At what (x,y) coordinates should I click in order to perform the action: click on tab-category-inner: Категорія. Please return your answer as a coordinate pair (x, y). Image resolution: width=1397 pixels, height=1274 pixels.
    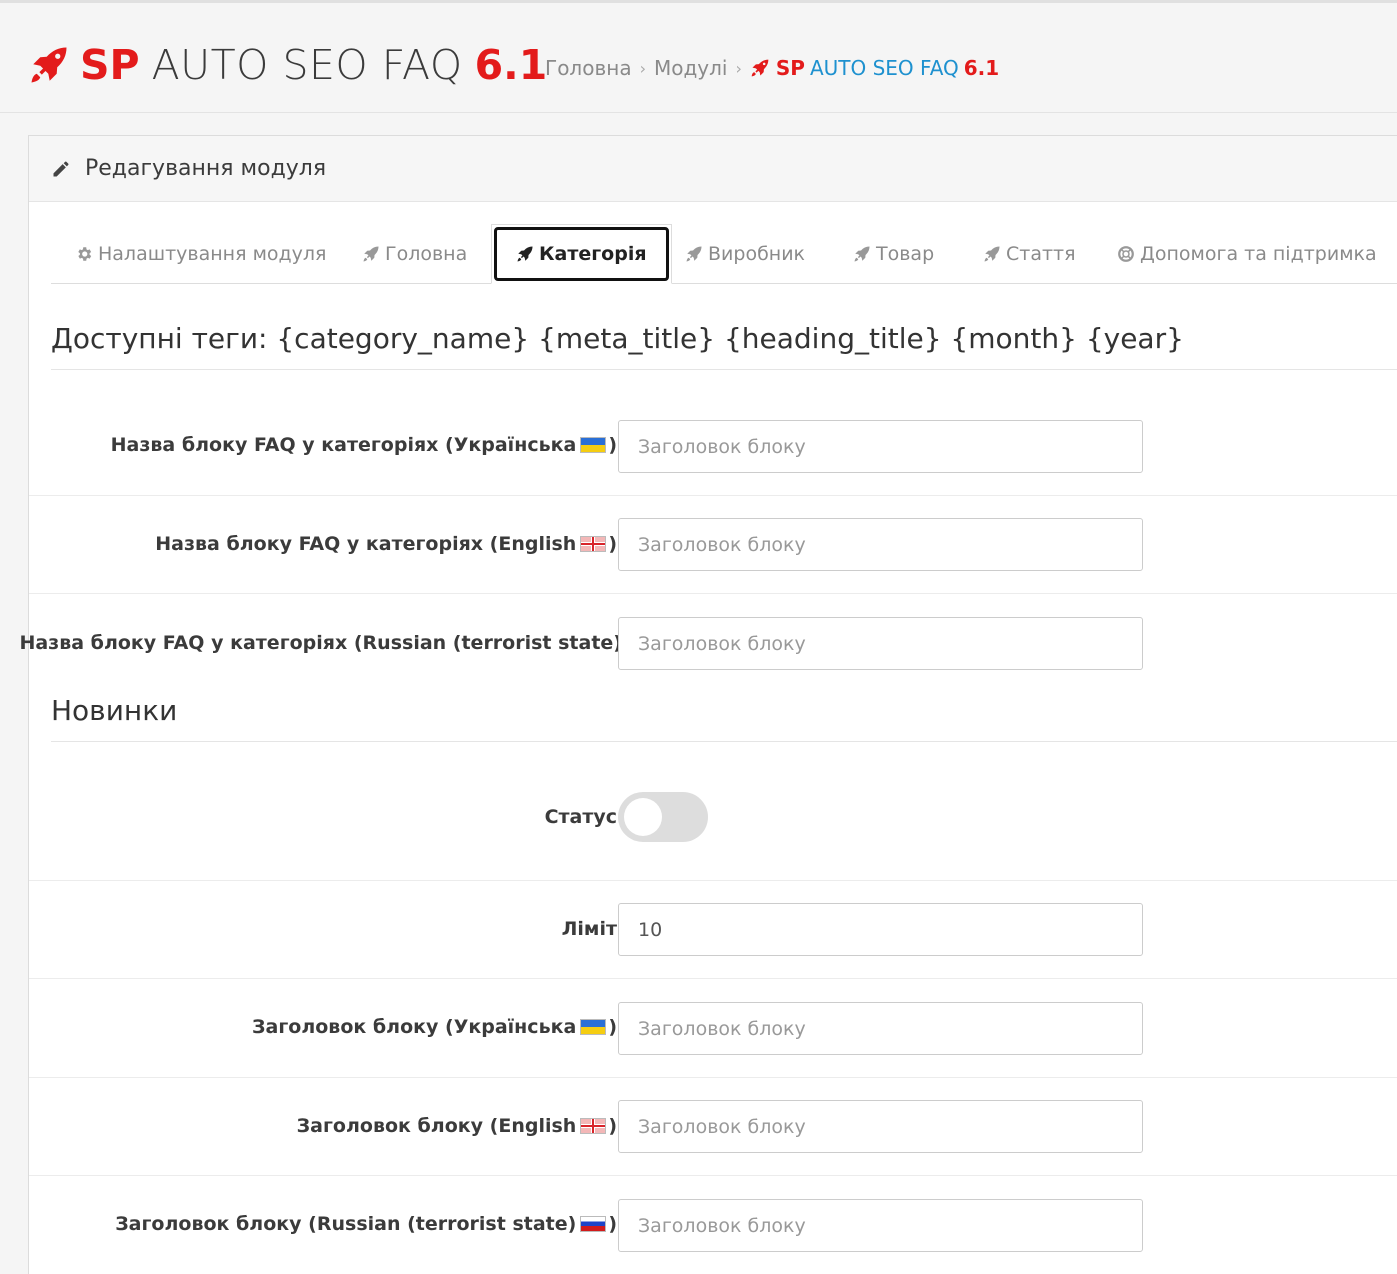
    Looking at the image, I should click on (581, 254).